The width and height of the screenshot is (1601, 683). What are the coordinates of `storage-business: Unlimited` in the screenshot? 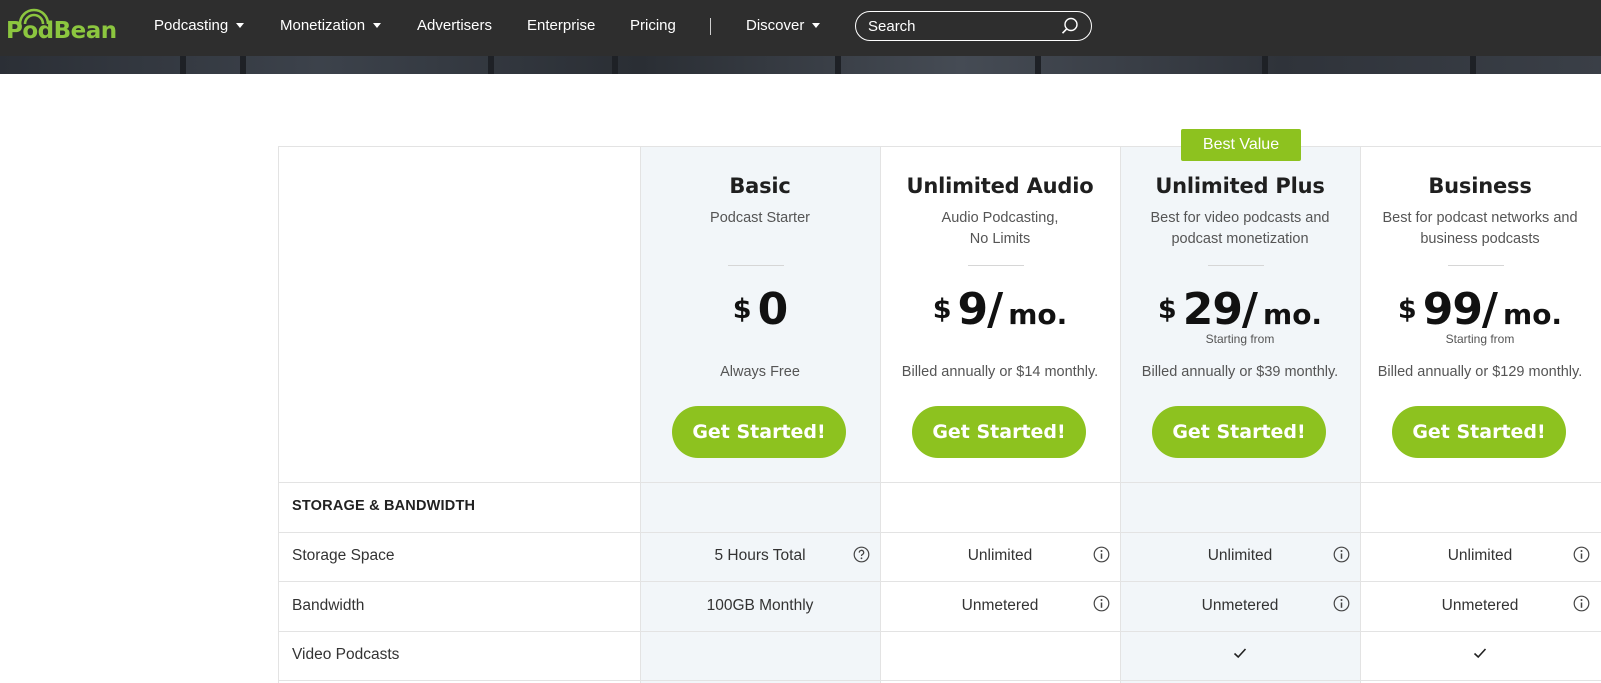 It's located at (1480, 555).